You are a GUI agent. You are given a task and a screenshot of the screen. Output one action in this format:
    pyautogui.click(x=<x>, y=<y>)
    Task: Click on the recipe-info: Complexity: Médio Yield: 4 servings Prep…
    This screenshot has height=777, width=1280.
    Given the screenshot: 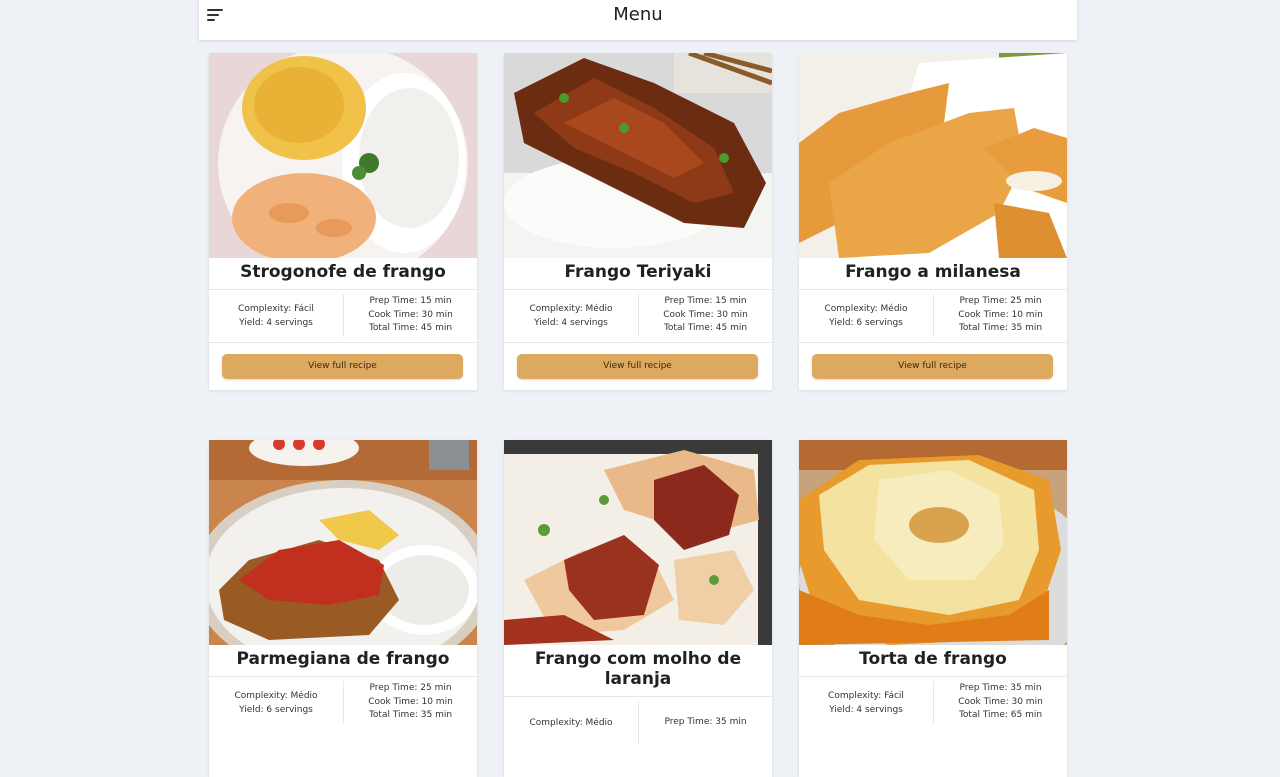 What is the action you would take?
    pyautogui.click(x=638, y=315)
    